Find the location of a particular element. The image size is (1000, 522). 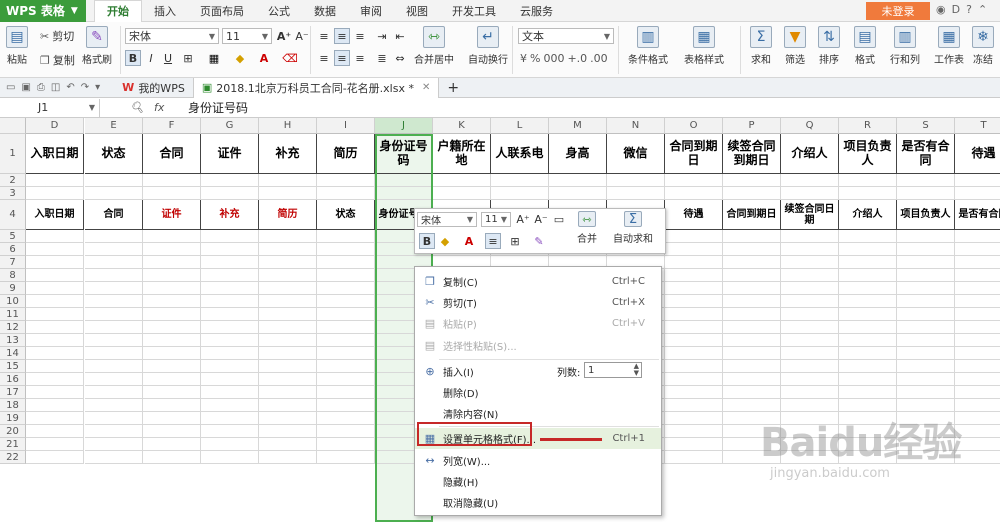

indent-icon: ⇥ is located at coordinates (382, 36).